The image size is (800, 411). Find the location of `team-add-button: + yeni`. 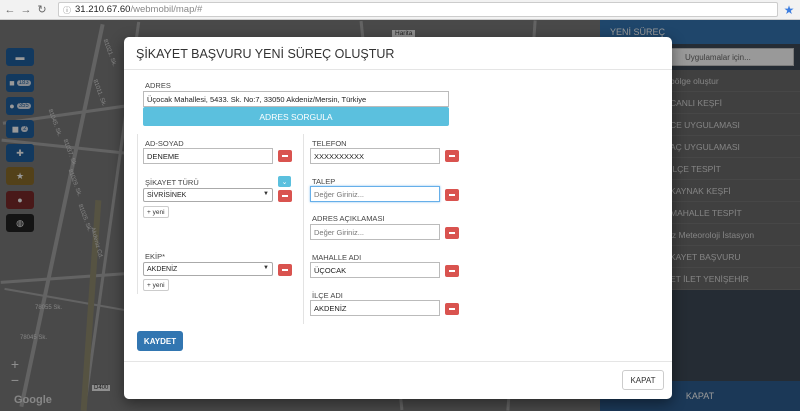

team-add-button: + yeni is located at coordinates (156, 285).